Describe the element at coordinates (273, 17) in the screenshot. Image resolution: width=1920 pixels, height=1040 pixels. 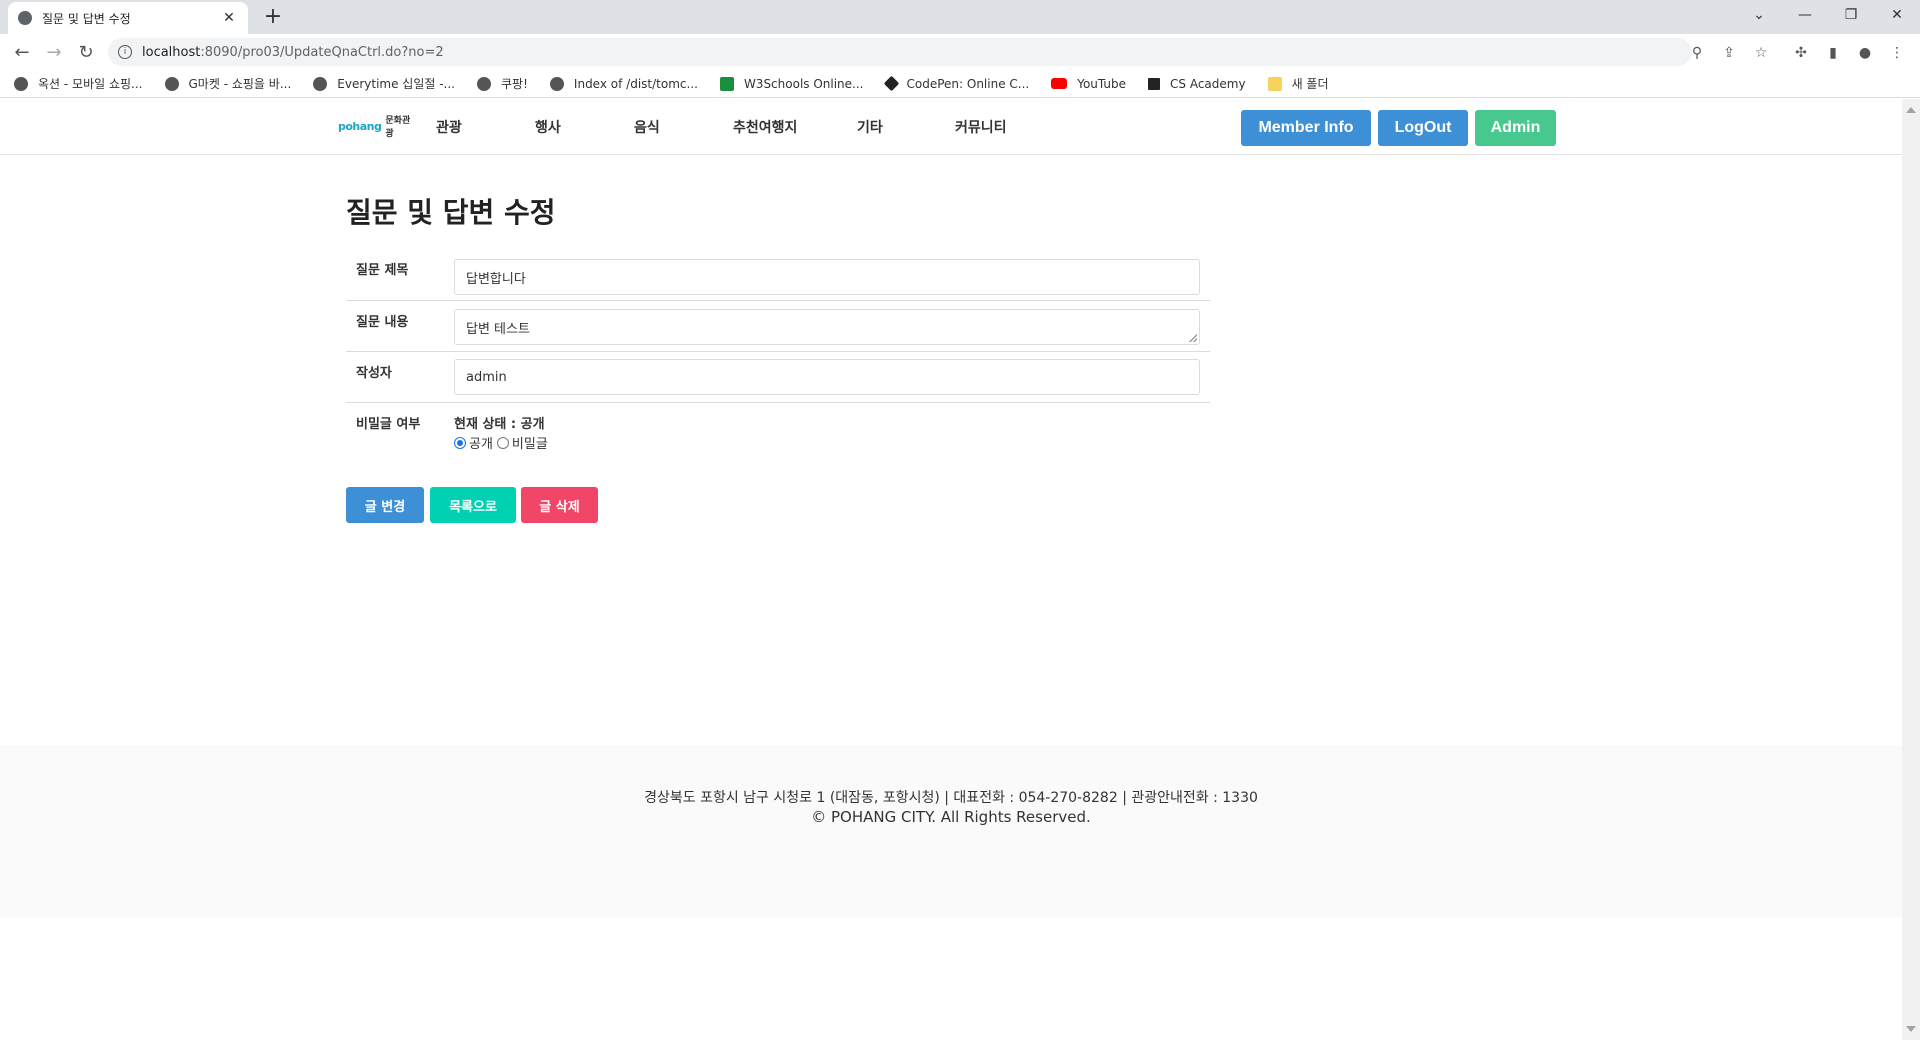
I see `new-tab-button: +` at that location.